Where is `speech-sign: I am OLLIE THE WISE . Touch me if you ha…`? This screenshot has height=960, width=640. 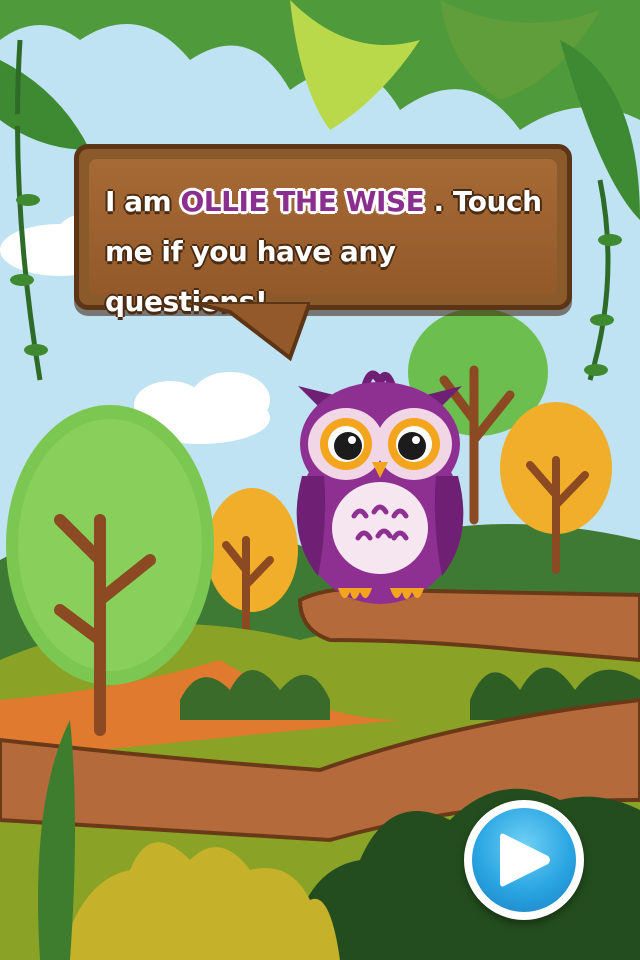 speech-sign: I am OLLIE THE WISE . Touch me if you ha… is located at coordinates (323, 231).